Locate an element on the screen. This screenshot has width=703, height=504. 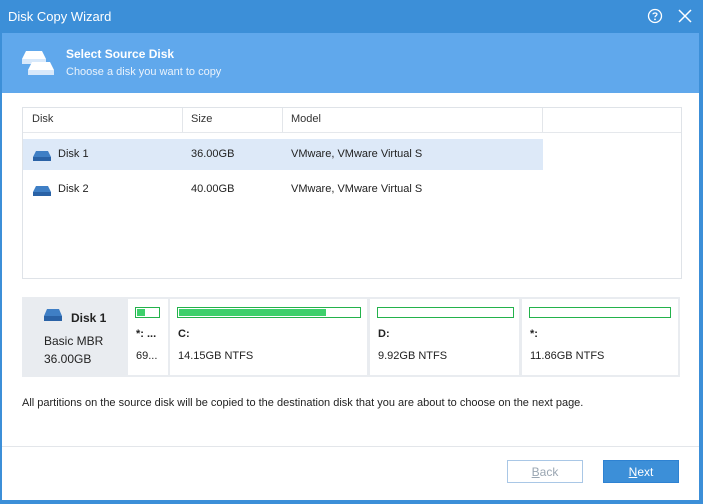
window-title: Disk Copy Wizard is located at coordinates (60, 16).